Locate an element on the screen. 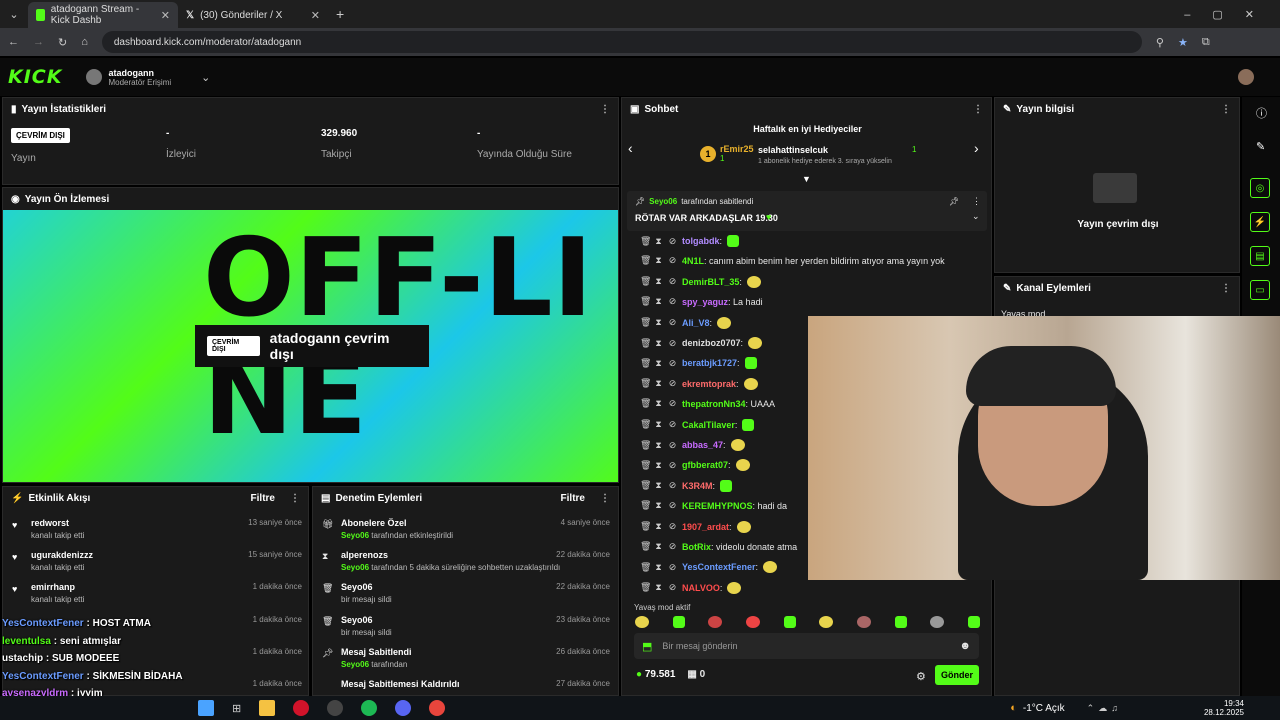  send-button: Gönder is located at coordinates (957, 675).